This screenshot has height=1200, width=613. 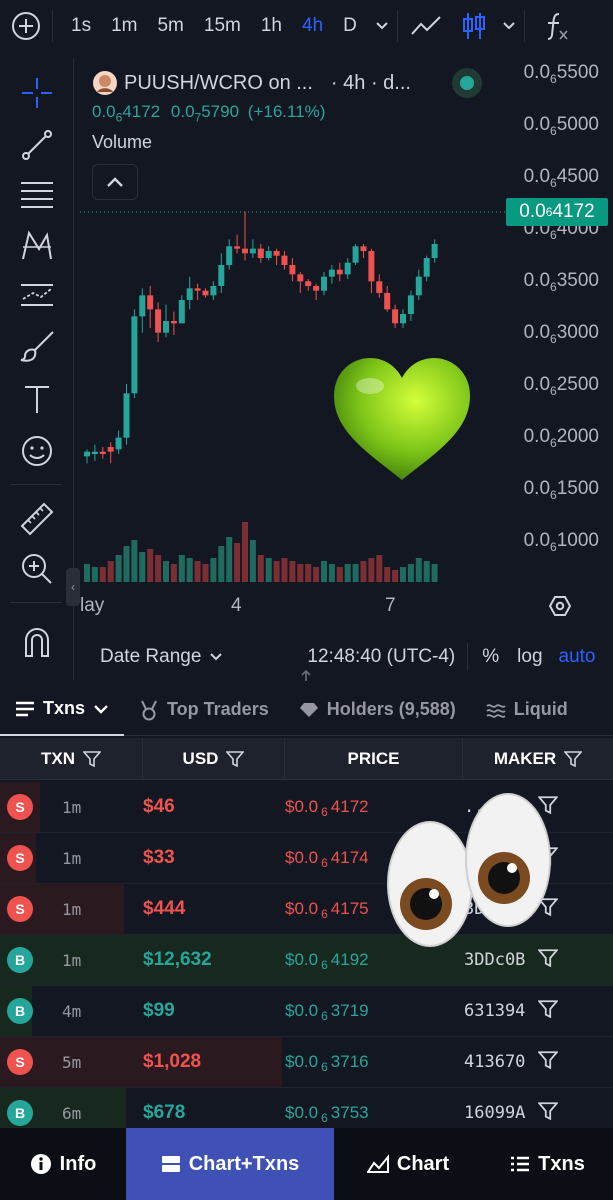 What do you see at coordinates (561, 386) in the screenshot?
I see `price-axis-label: 0.062500` at bounding box center [561, 386].